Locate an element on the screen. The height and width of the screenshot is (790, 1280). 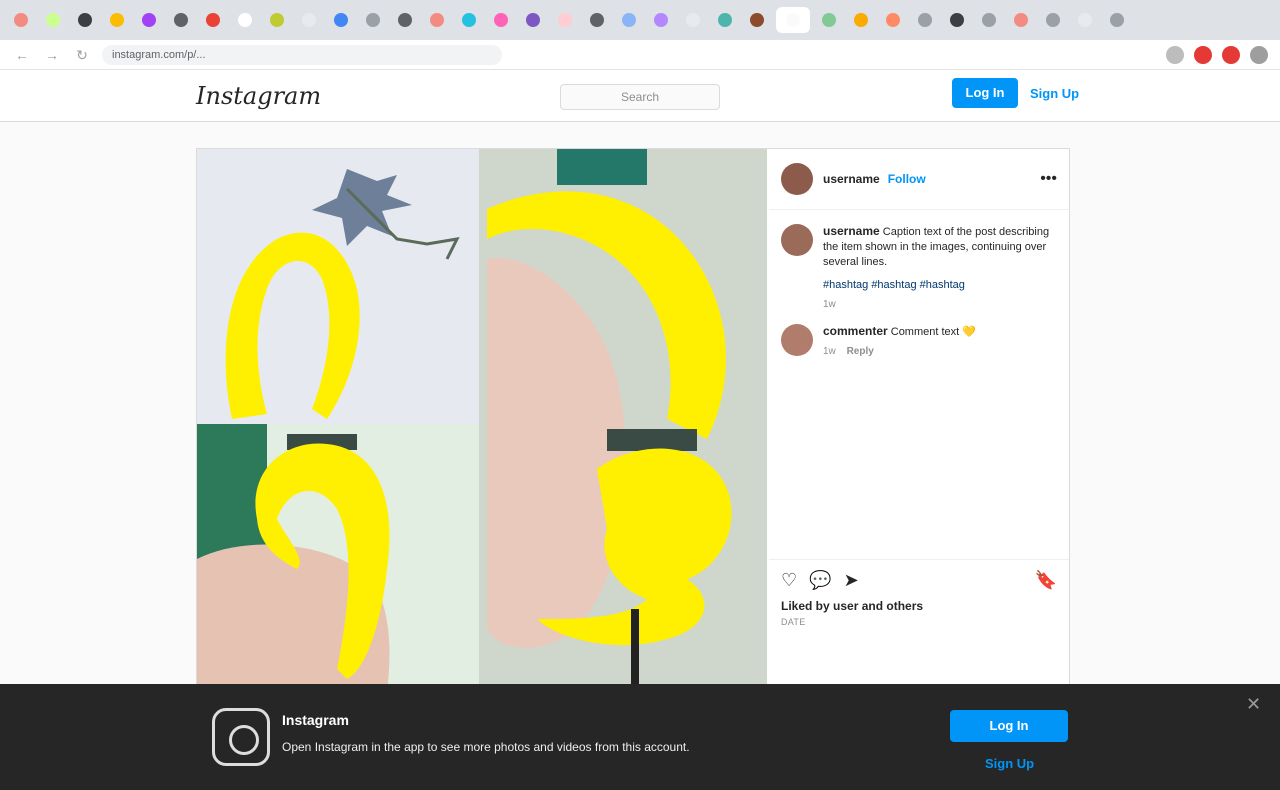
reply-button: Reply is located at coordinates (860, 351).